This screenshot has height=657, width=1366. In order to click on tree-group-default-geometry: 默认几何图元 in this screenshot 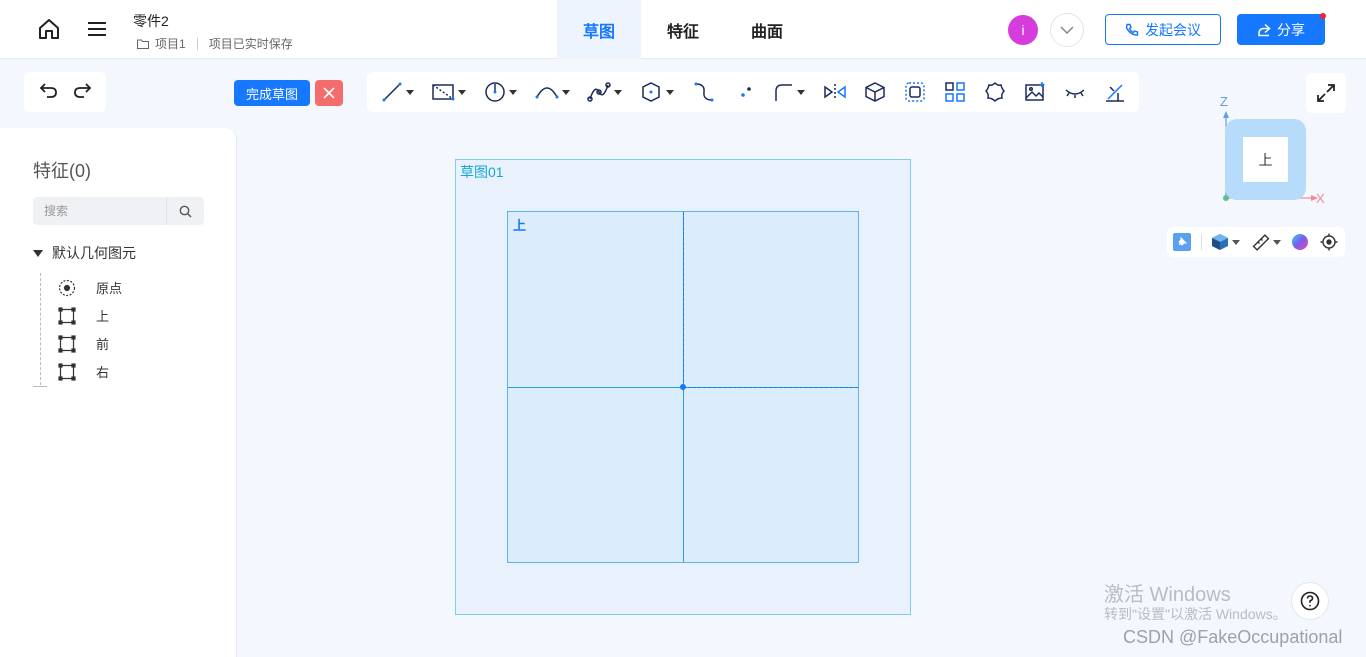, I will do `click(84, 253)`.